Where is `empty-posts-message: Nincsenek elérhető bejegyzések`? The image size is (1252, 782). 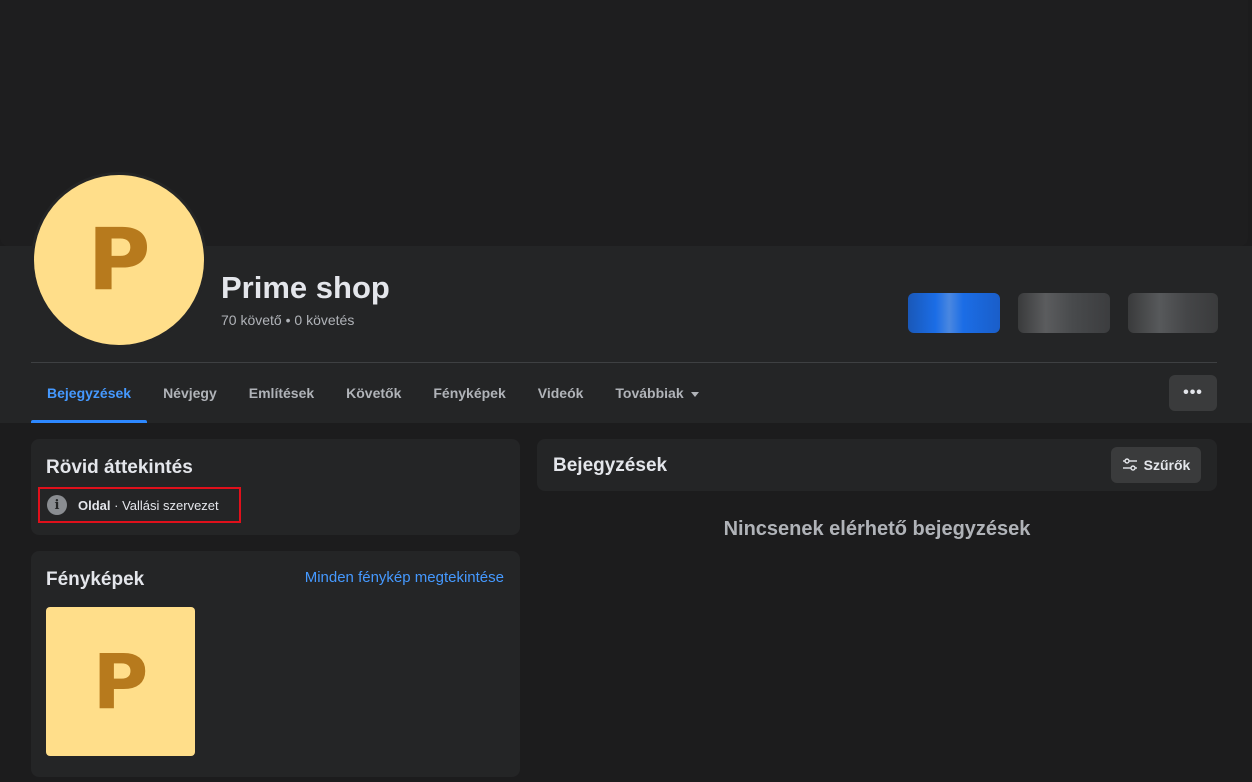 empty-posts-message: Nincsenek elérhető bejegyzések is located at coordinates (877, 529).